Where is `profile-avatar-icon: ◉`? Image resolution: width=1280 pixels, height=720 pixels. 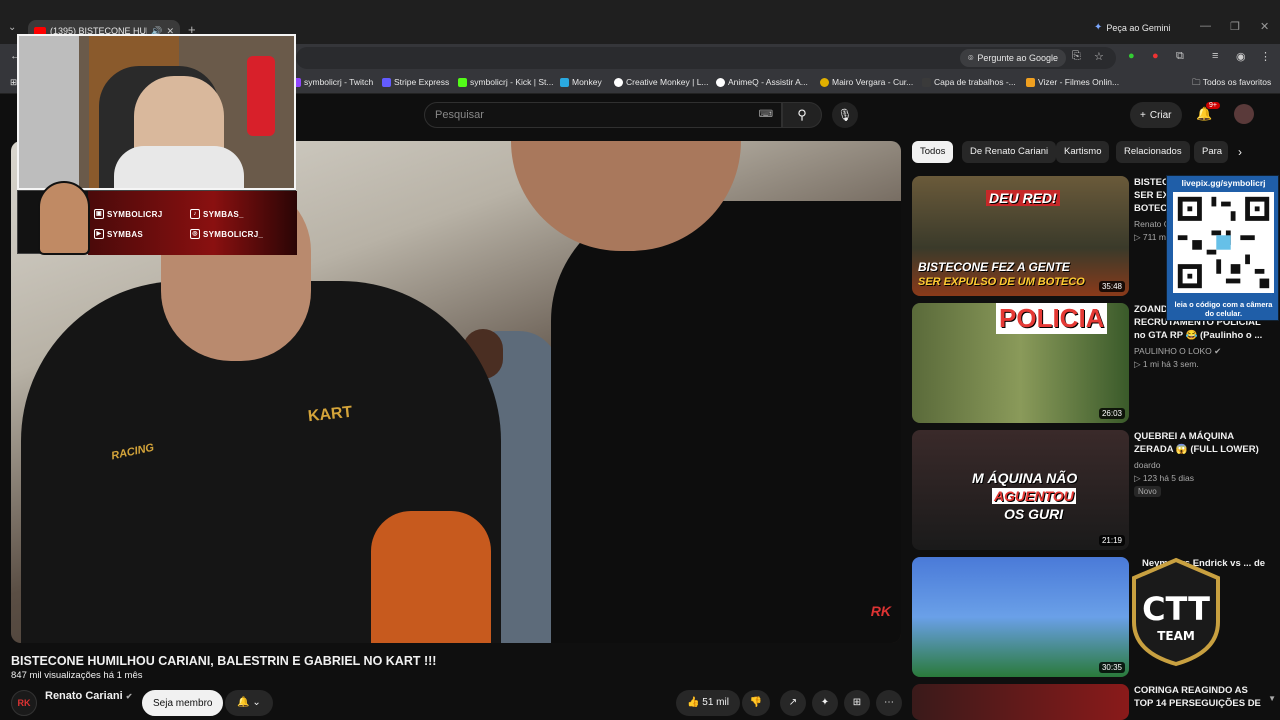
profile-avatar-icon: ◉ is located at coordinates (1241, 56).